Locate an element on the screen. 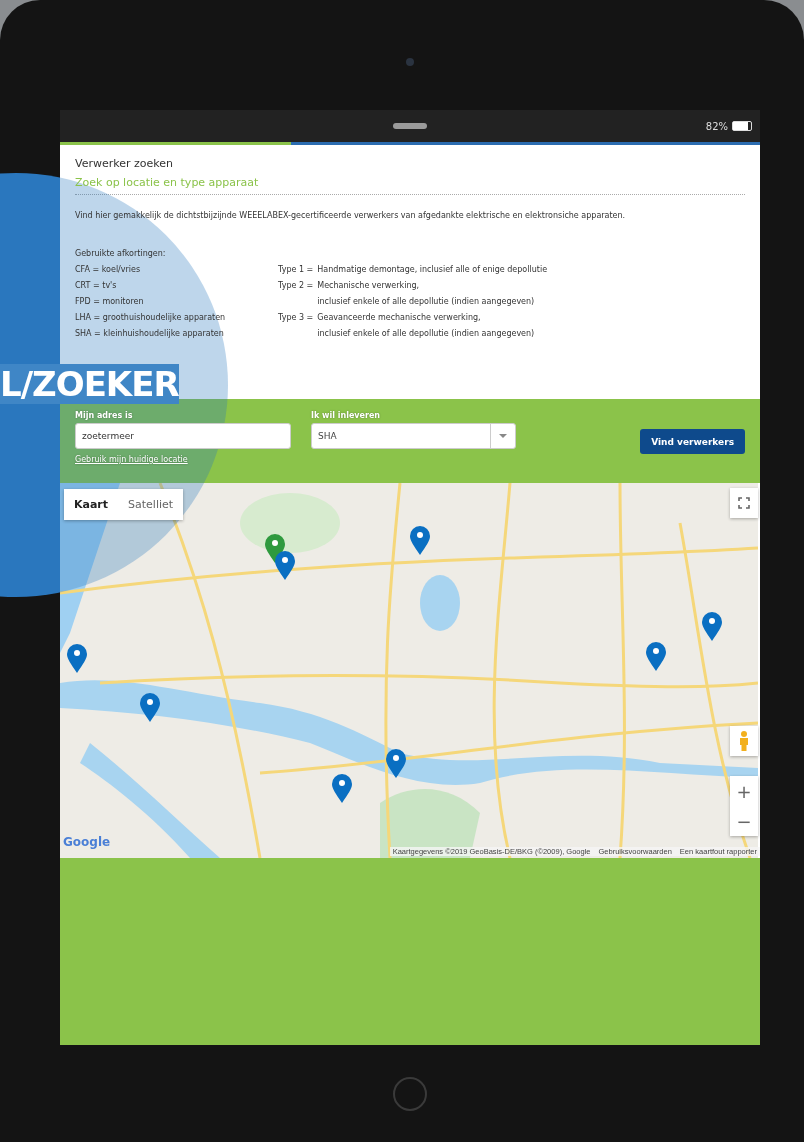 The image size is (804, 1142). address-field: zoetermeer is located at coordinates (183, 436).